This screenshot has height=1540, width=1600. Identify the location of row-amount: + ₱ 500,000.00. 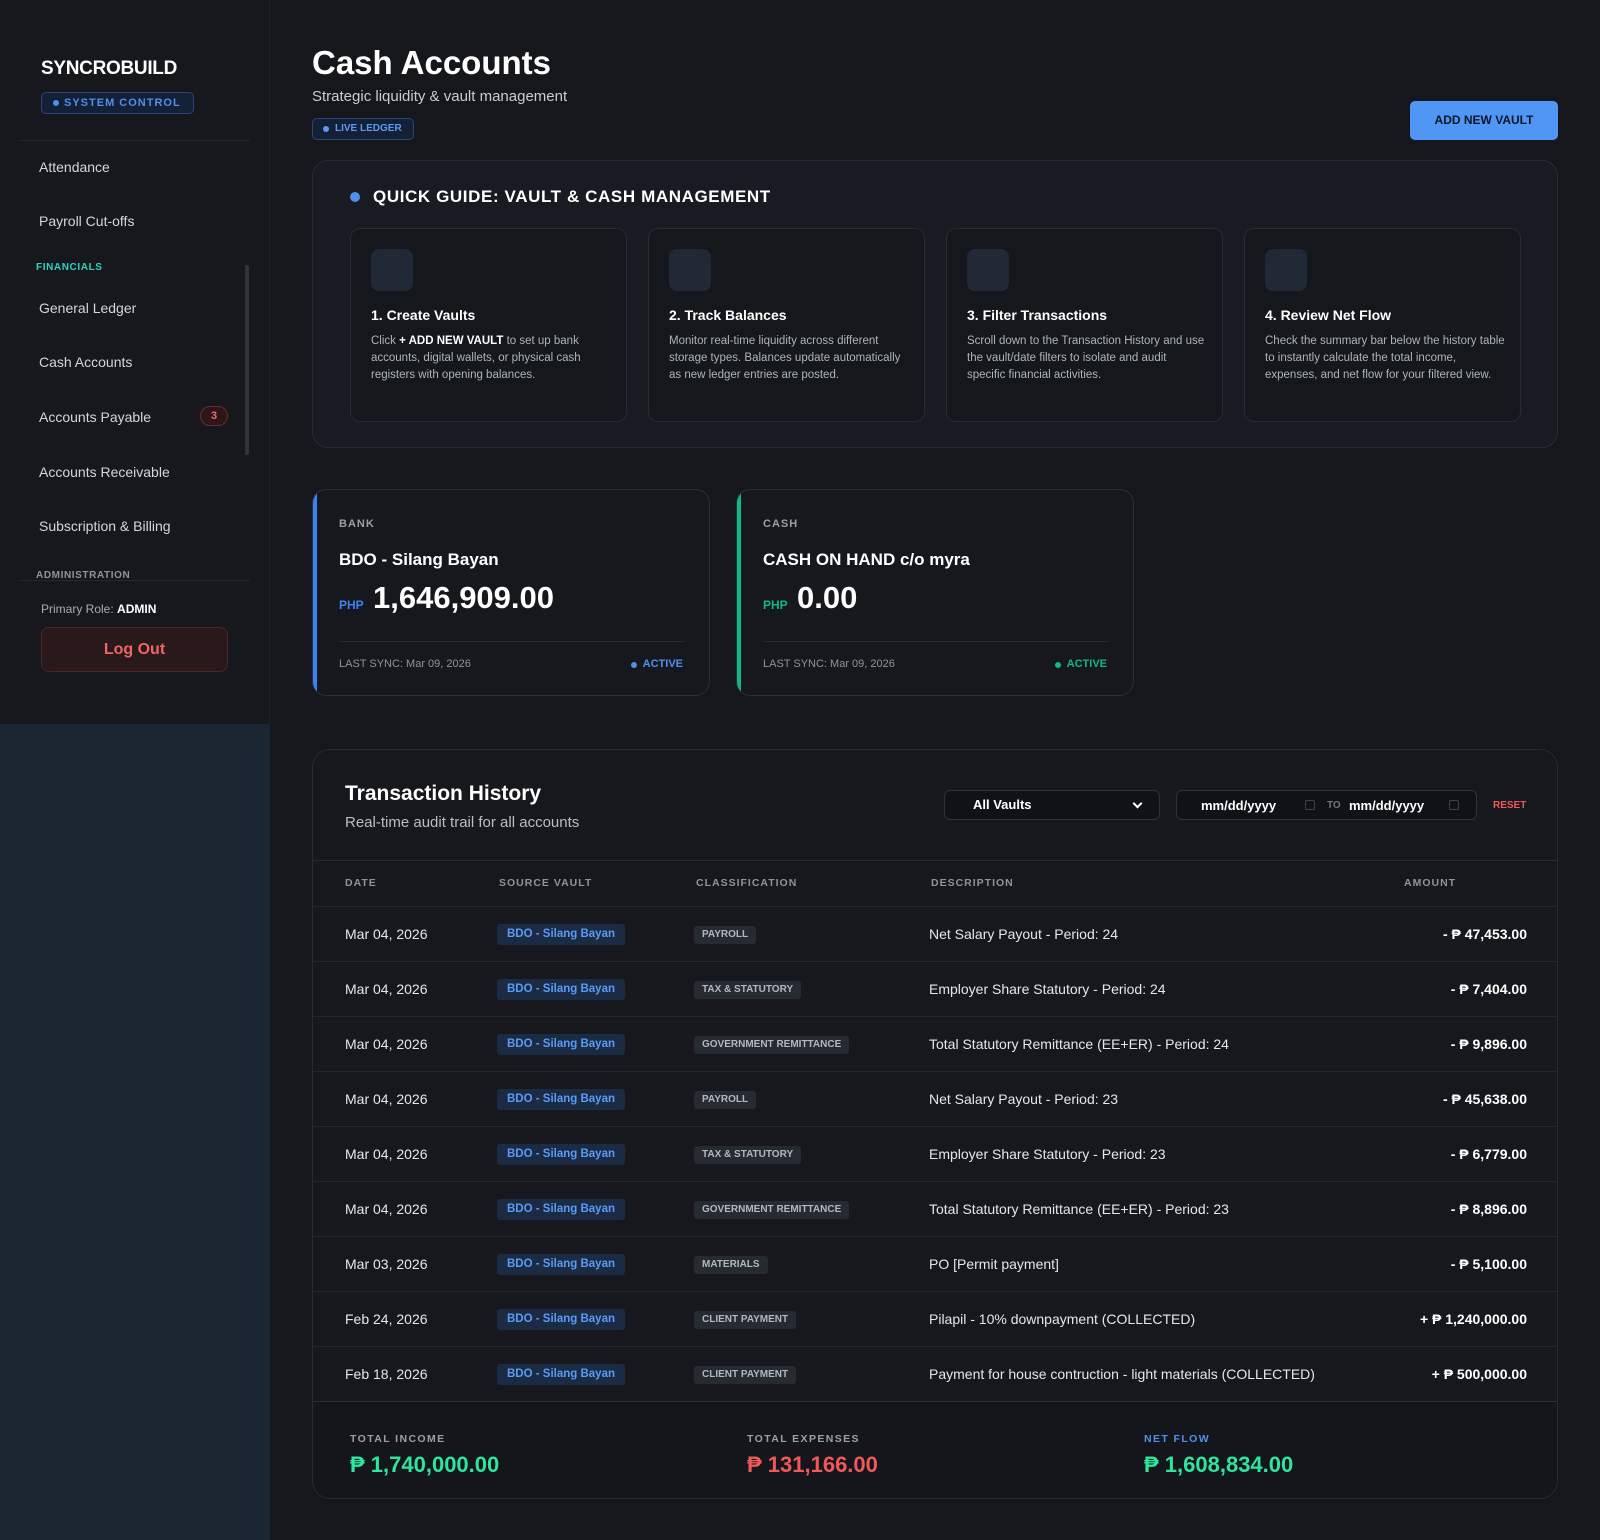
(1479, 1374).